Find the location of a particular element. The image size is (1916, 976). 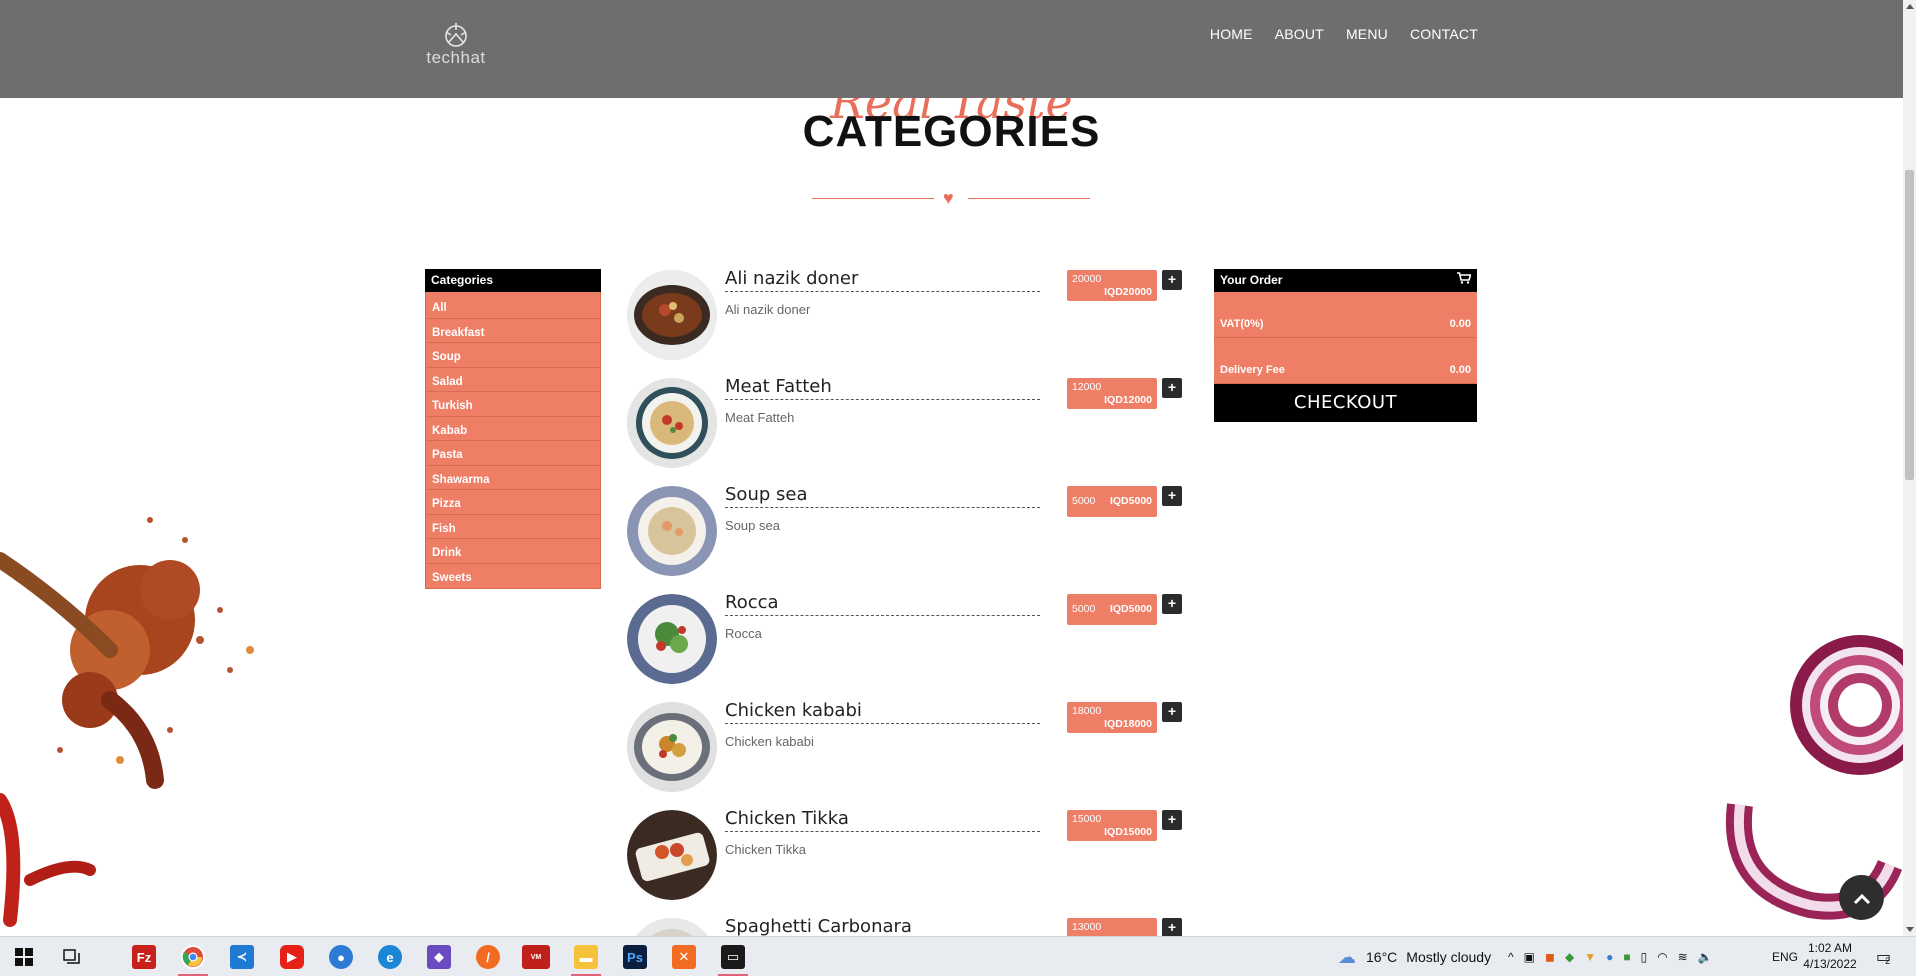

scroll-to-top-button is located at coordinates (1861, 897).